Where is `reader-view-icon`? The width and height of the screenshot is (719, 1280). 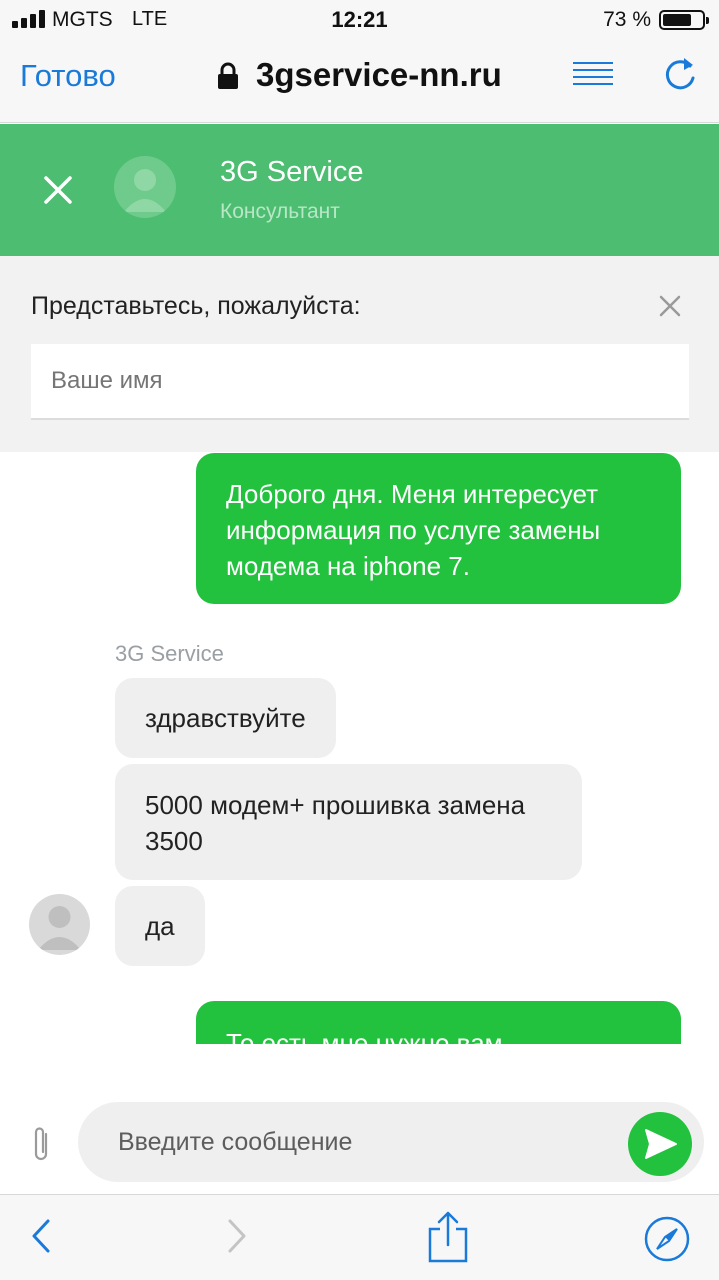
reader-view-icon is located at coordinates (593, 74).